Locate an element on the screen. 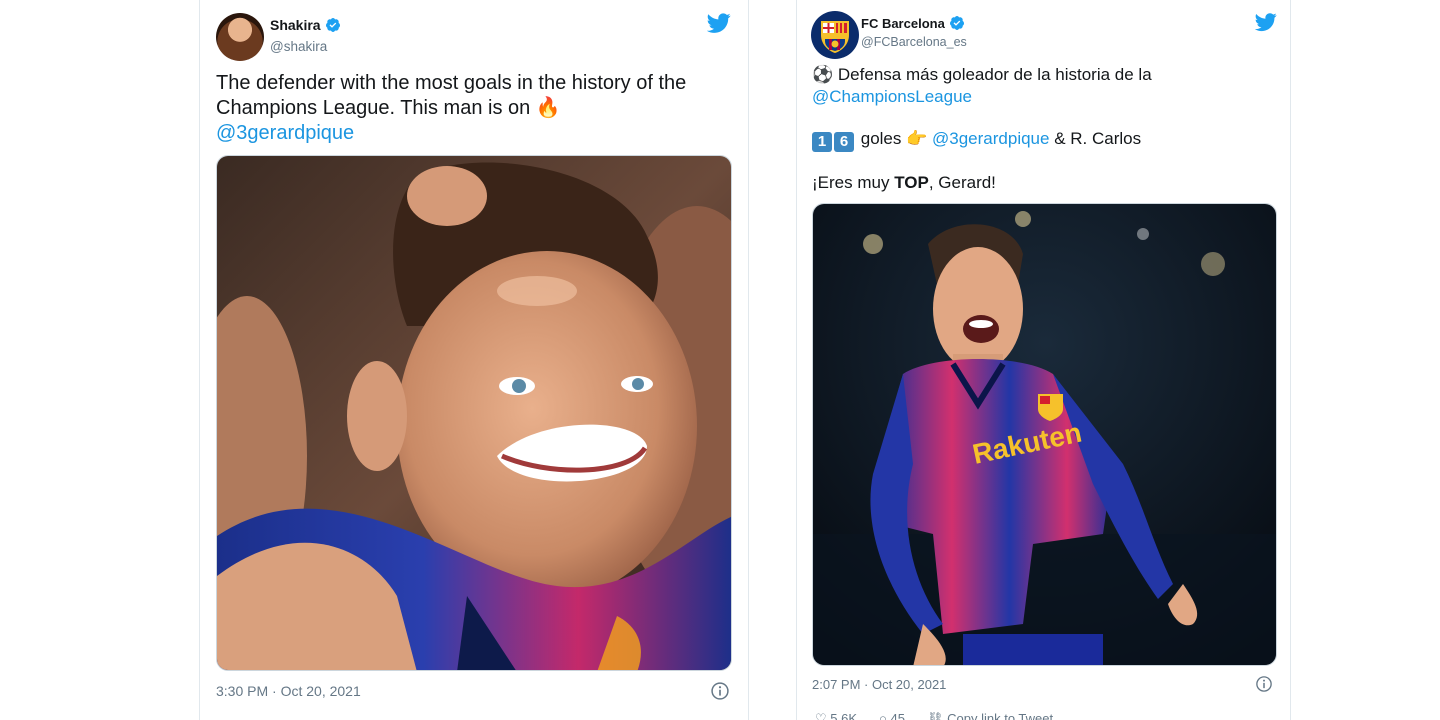  link-icon: ⛓ is located at coordinates (935, 715).